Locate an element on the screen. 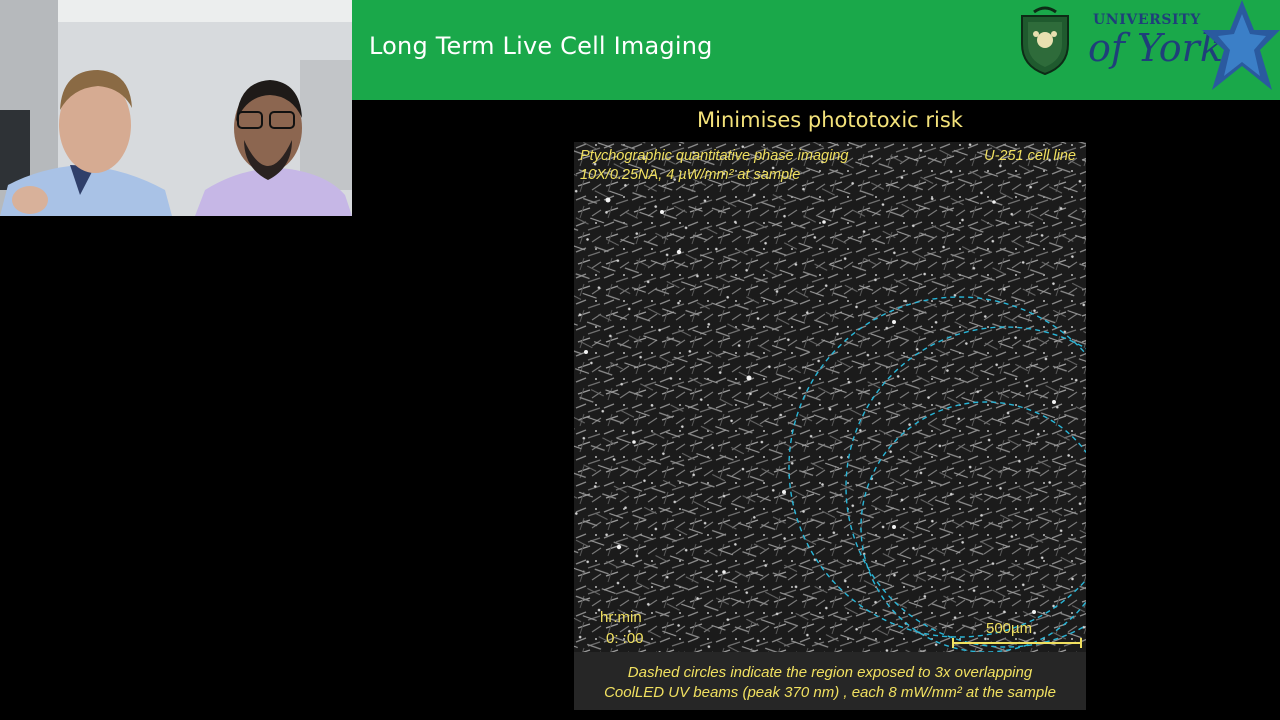 The width and height of the screenshot is (1280, 720). university-crest-icon is located at coordinates (1045, 41).